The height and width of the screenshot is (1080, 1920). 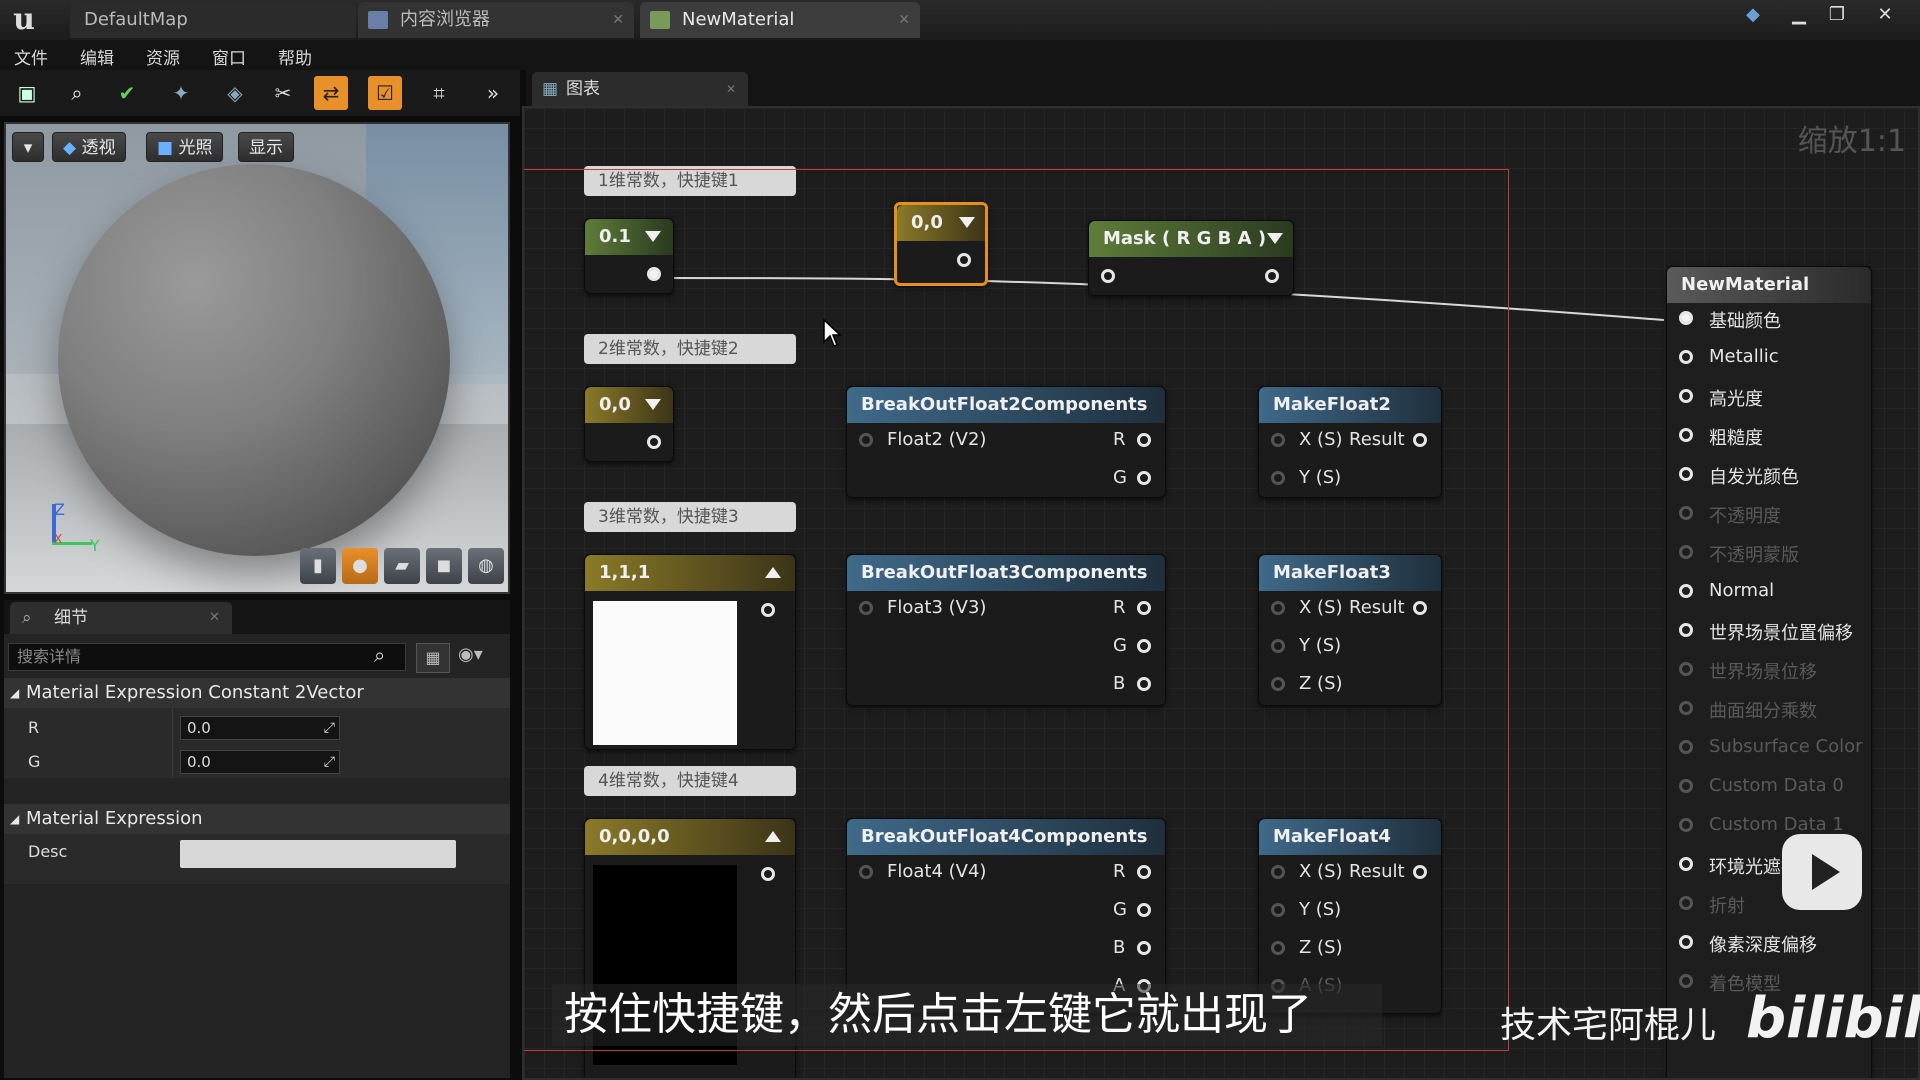 What do you see at coordinates (195, 148) in the screenshot?
I see `lighting-label: 光照` at bounding box center [195, 148].